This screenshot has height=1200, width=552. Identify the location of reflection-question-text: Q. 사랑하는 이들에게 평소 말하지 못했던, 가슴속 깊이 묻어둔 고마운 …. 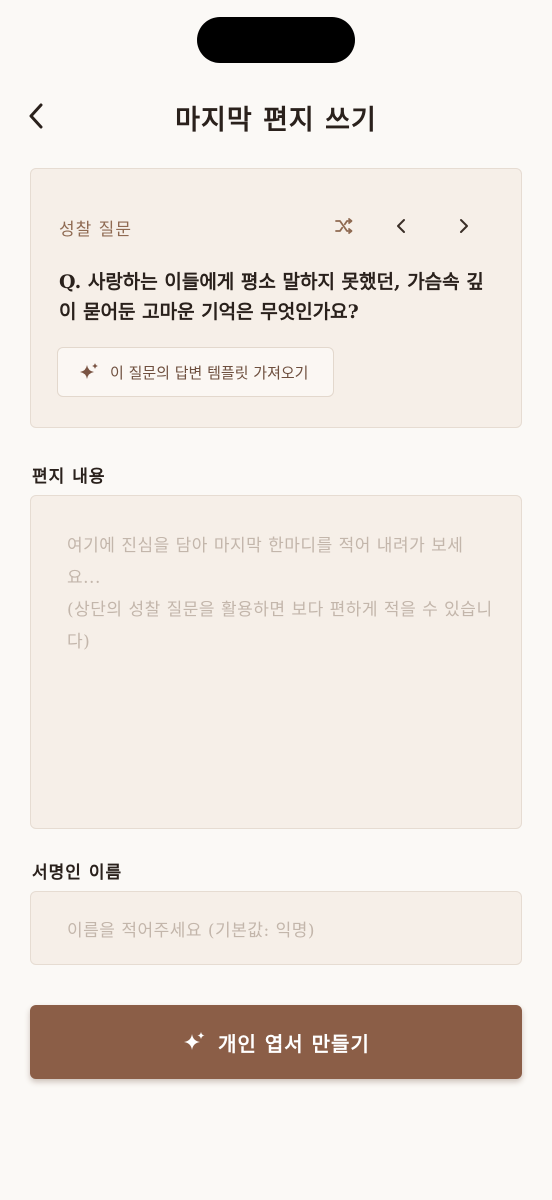
(271, 297).